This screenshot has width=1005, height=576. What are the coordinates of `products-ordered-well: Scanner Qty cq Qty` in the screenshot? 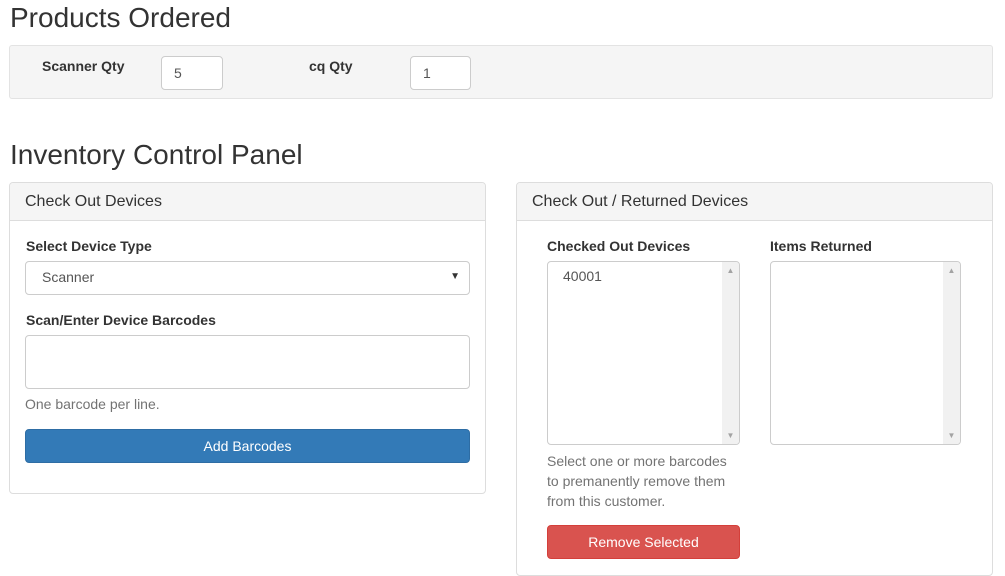 It's located at (501, 72).